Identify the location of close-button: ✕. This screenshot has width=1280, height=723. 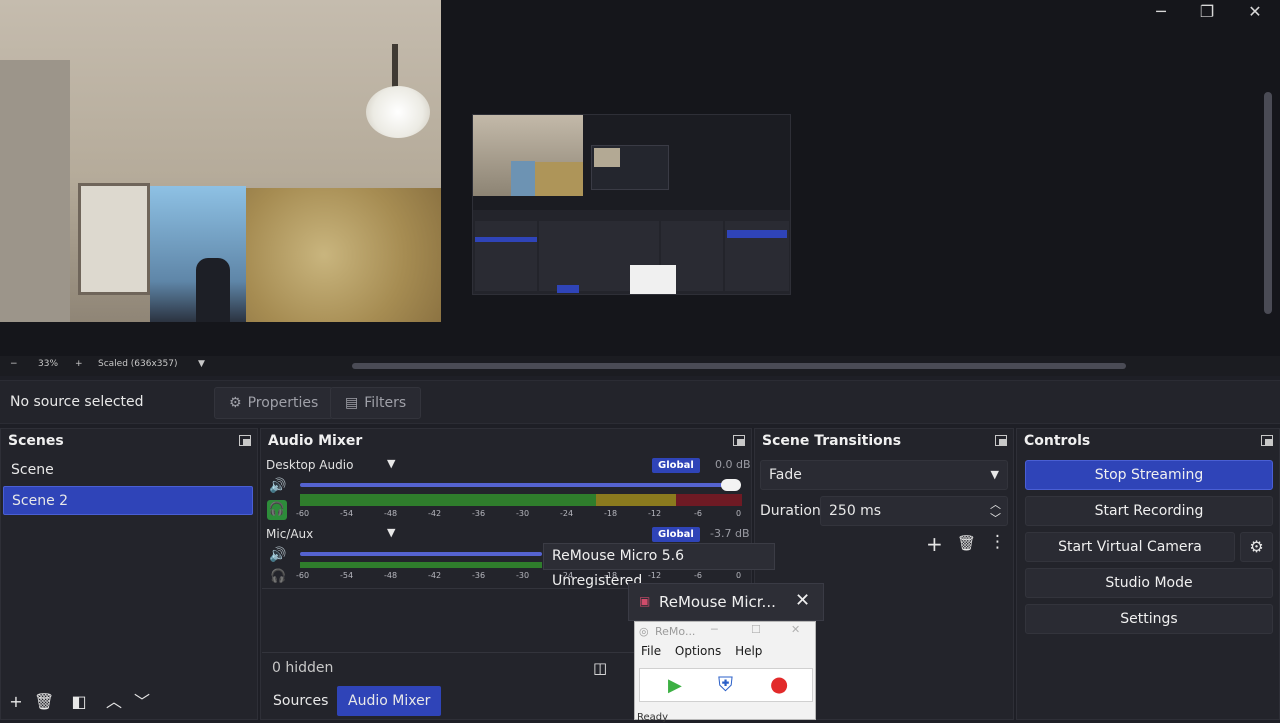
(1255, 12).